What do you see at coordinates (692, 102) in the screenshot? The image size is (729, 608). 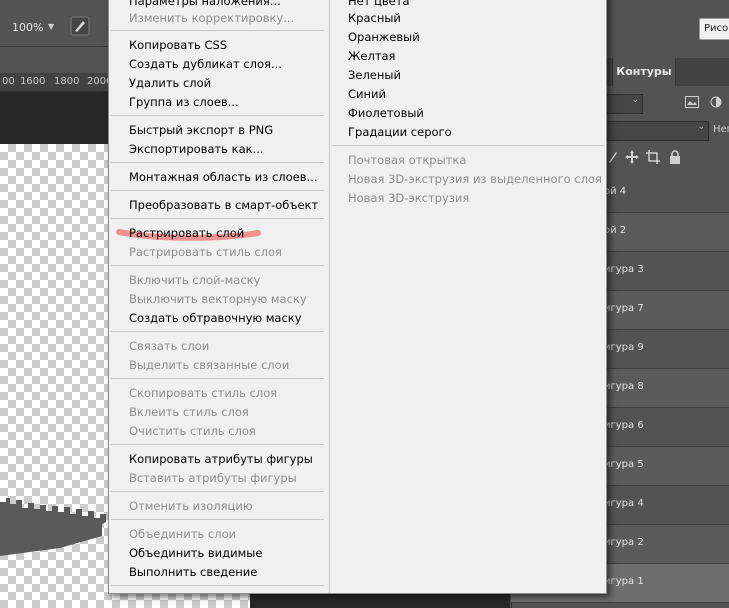 I see `image-icon` at bounding box center [692, 102].